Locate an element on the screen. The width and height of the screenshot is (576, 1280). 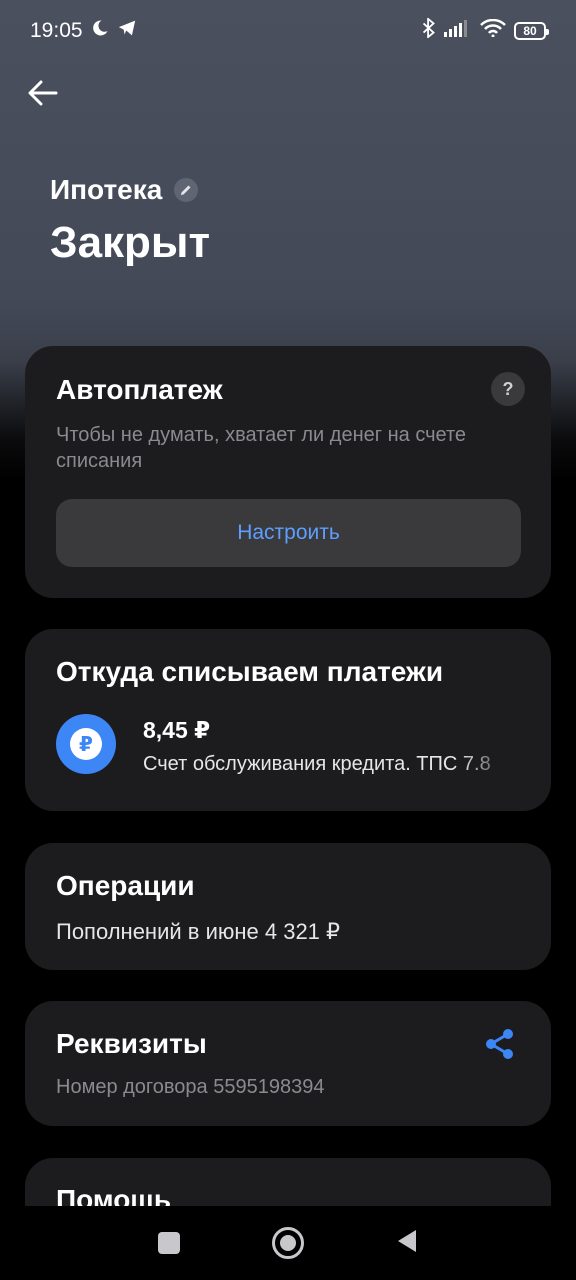
ruble-account-icon: ₽ is located at coordinates (86, 744).